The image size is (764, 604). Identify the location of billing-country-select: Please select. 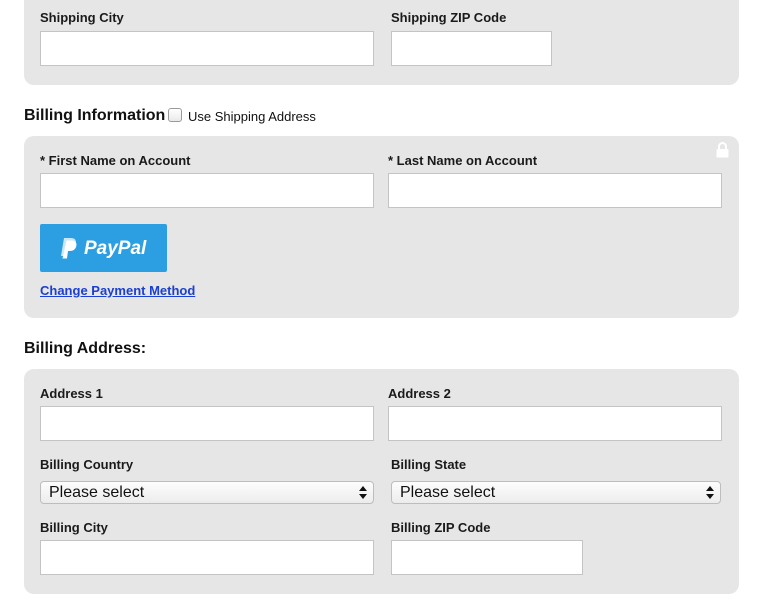
(207, 492).